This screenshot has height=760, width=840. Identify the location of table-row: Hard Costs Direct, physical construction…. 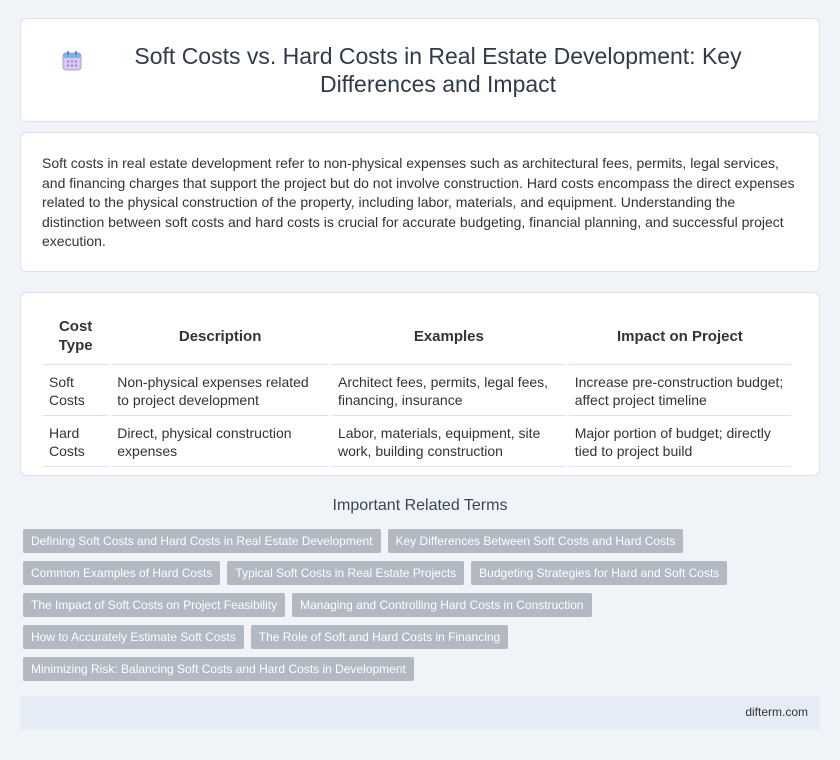
(417, 441).